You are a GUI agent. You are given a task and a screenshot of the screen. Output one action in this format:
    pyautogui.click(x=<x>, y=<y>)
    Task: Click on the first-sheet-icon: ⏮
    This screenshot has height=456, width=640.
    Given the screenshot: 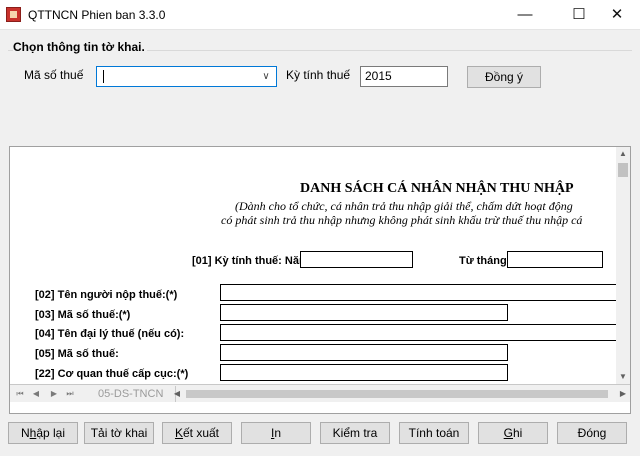 What is the action you would take?
    pyautogui.click(x=20, y=394)
    